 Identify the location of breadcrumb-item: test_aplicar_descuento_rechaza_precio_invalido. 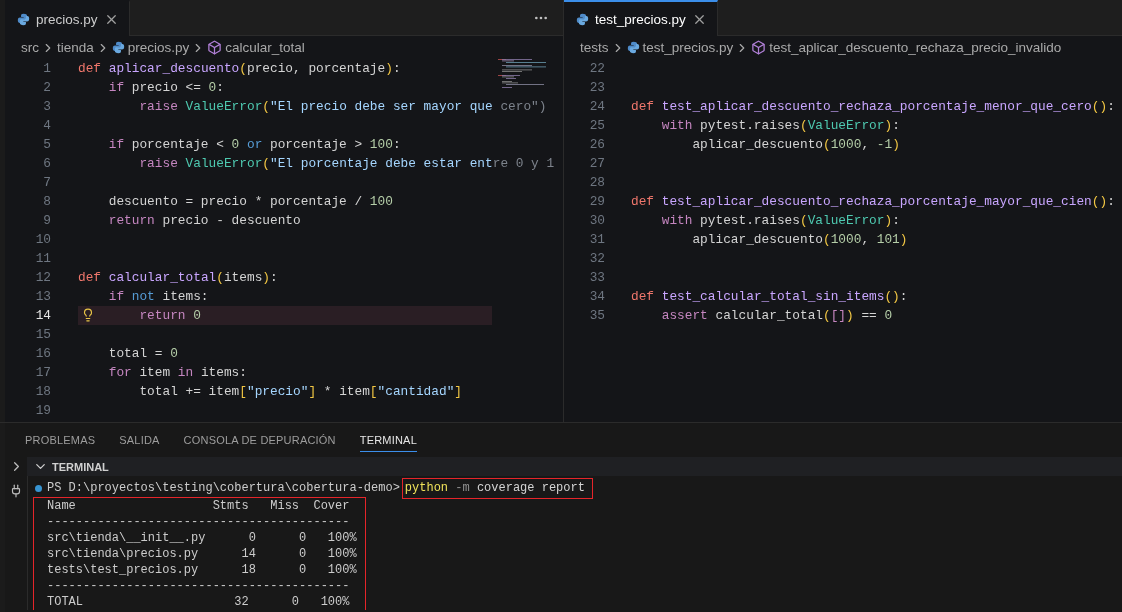
(915, 47).